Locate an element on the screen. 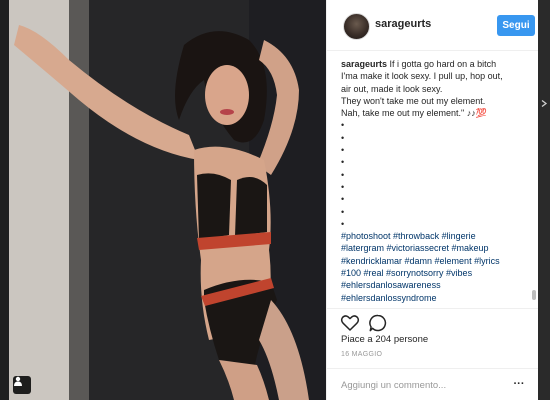  hashtag-line: #photoshoot #throwback #lingerie is located at coordinates (436, 236).